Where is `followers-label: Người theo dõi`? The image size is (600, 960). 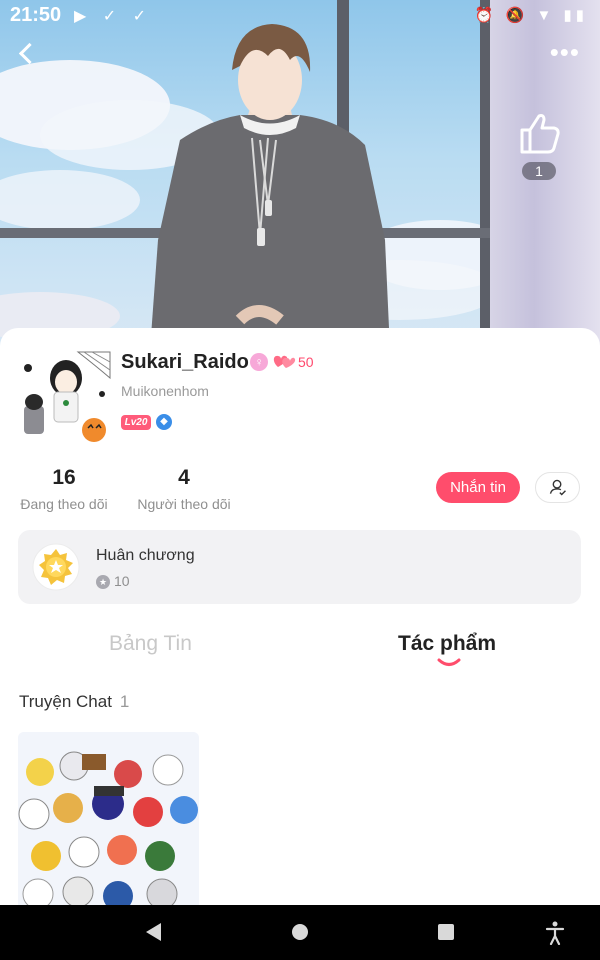
followers-label: Người theo dõi is located at coordinates (184, 504).